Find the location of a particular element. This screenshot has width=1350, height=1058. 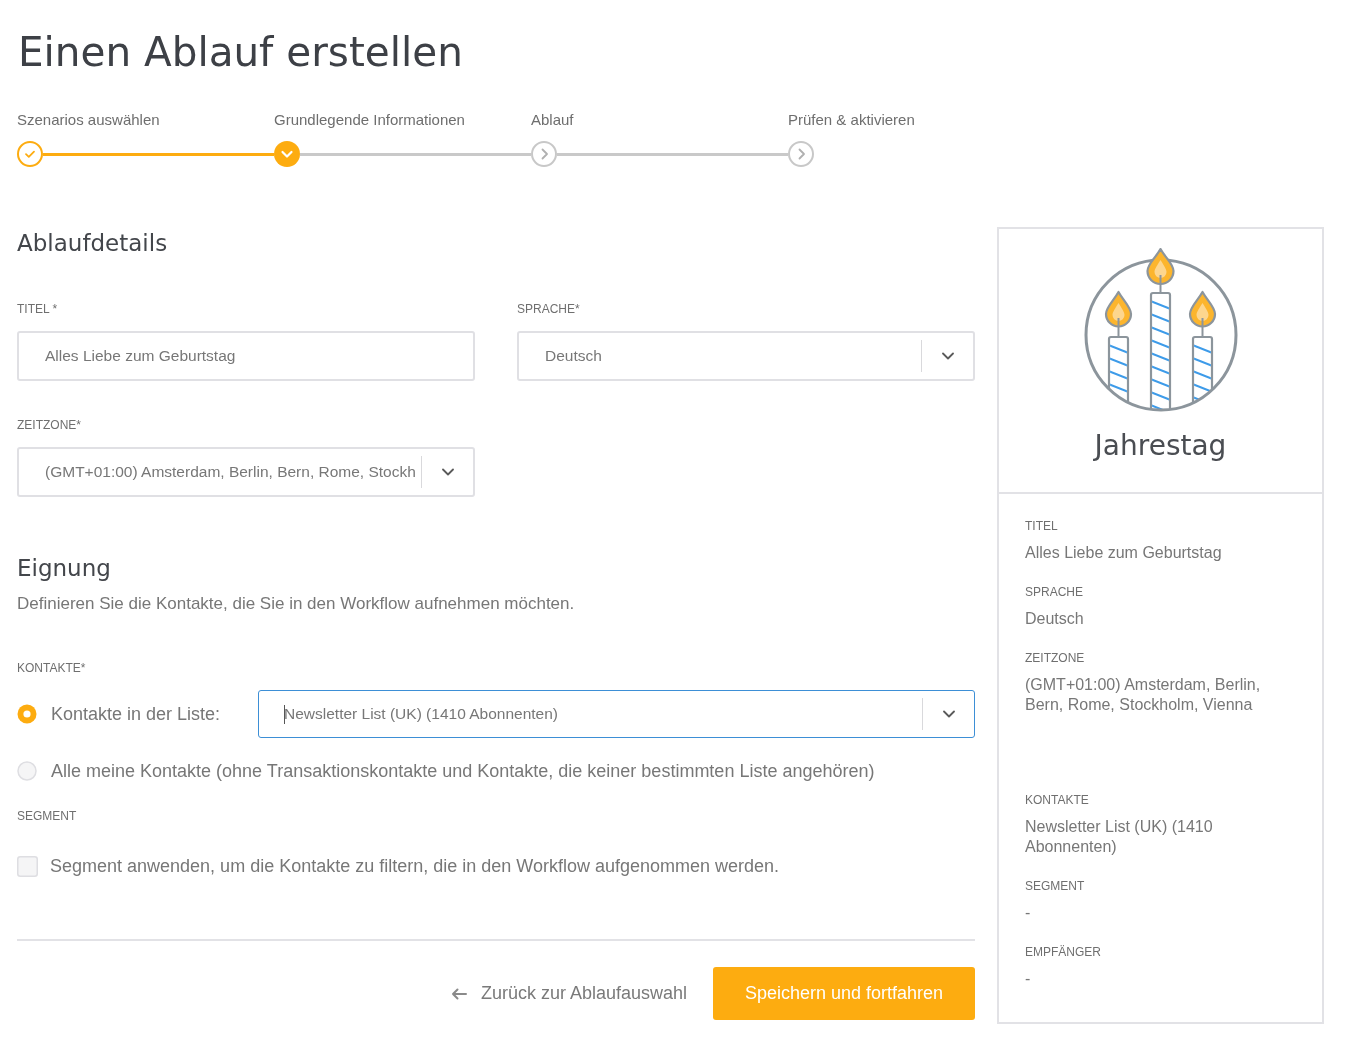

field-label: ZEITZONE* is located at coordinates (49, 425).